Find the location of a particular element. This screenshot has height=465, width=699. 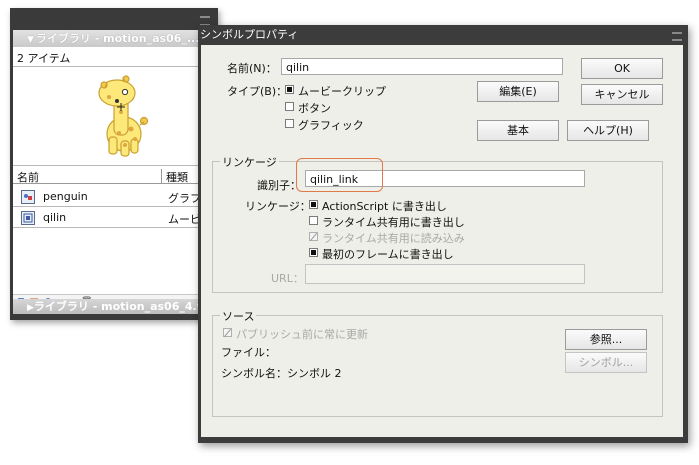

expand-triangle-icon: ▶ is located at coordinates (30, 308).